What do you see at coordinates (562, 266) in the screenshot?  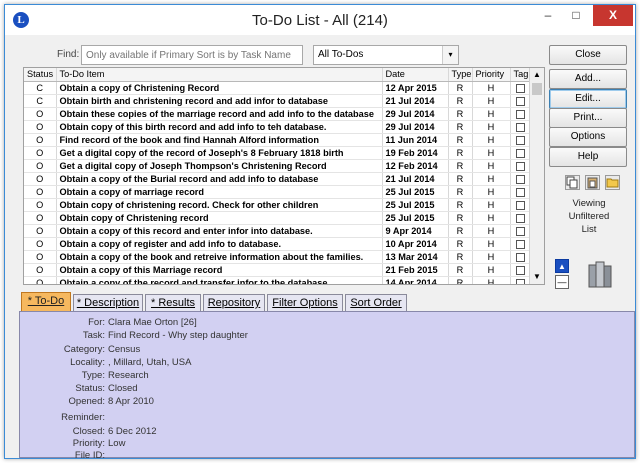 I see `sort-ascending-icon: ▲` at bounding box center [562, 266].